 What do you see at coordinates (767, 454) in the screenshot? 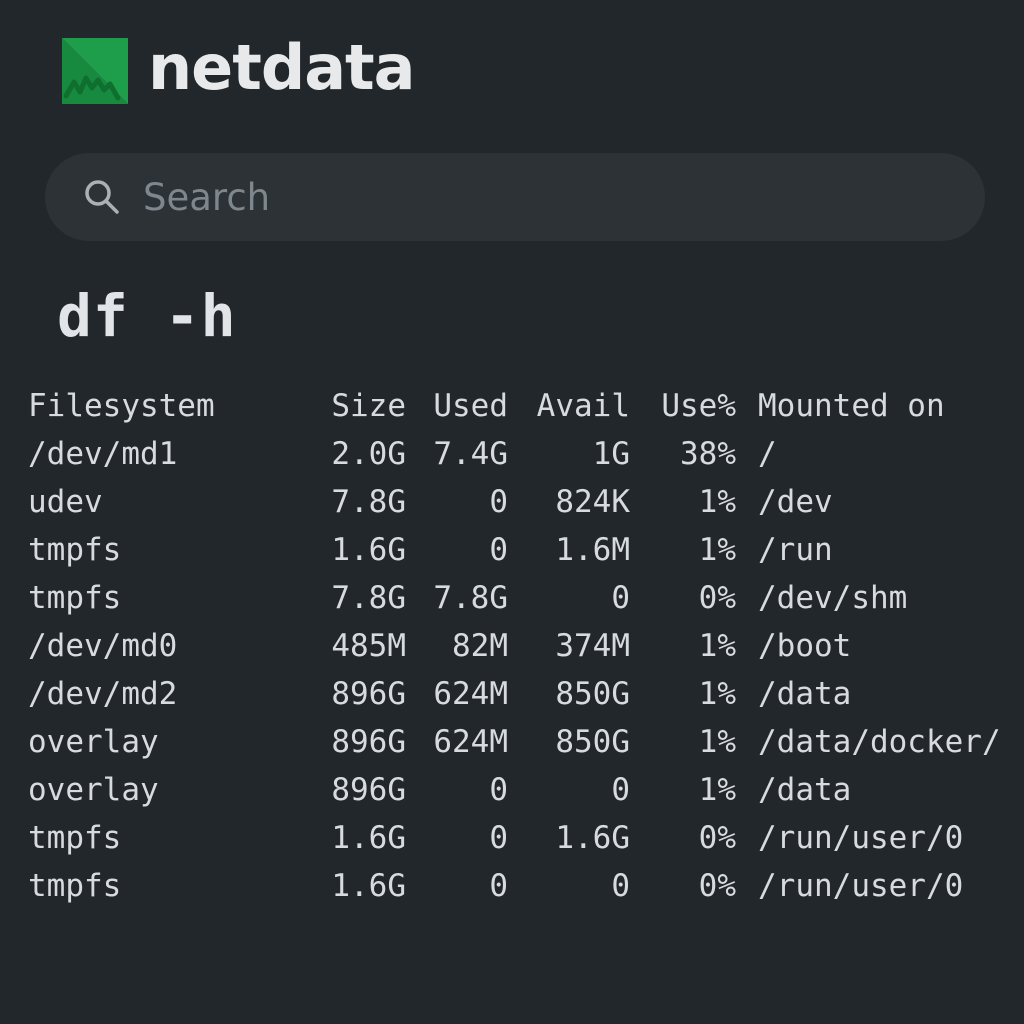
I see `mounted-on-cell: /` at bounding box center [767, 454].